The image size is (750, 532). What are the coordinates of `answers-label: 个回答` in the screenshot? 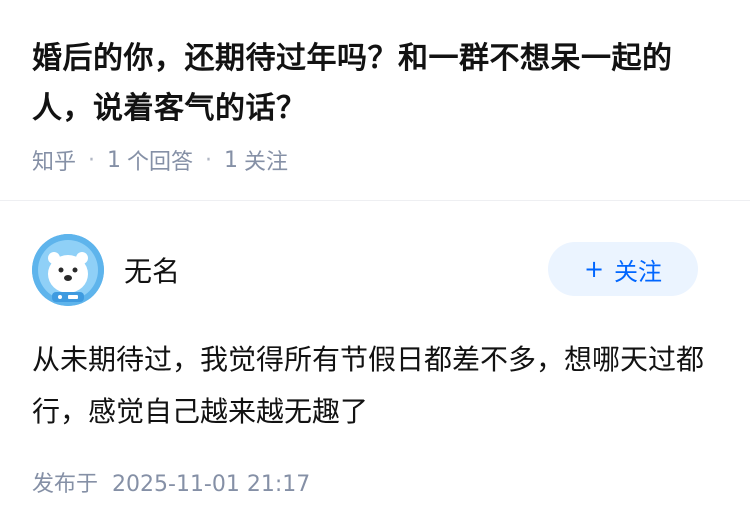 It's located at (160, 162).